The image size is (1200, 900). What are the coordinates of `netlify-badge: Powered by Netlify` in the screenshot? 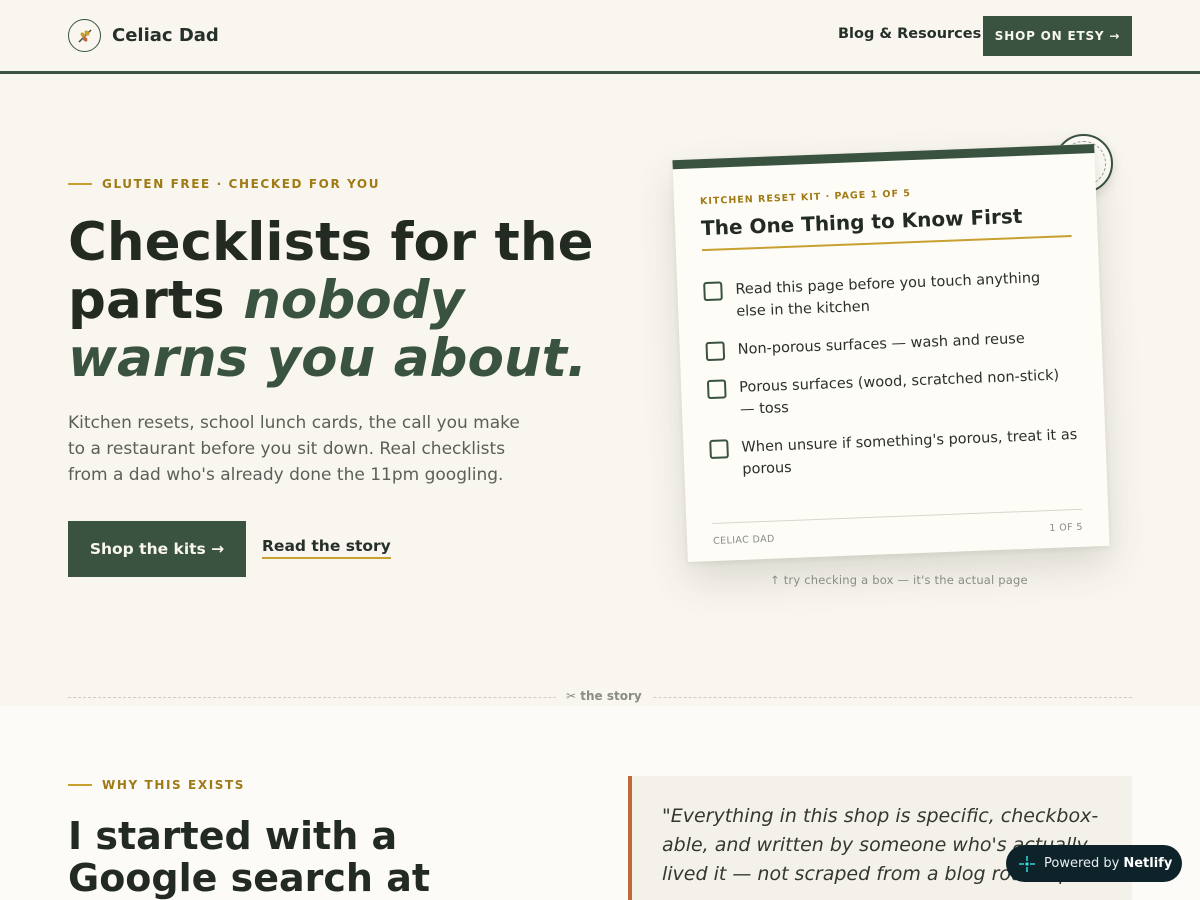 It's located at (1094, 863).